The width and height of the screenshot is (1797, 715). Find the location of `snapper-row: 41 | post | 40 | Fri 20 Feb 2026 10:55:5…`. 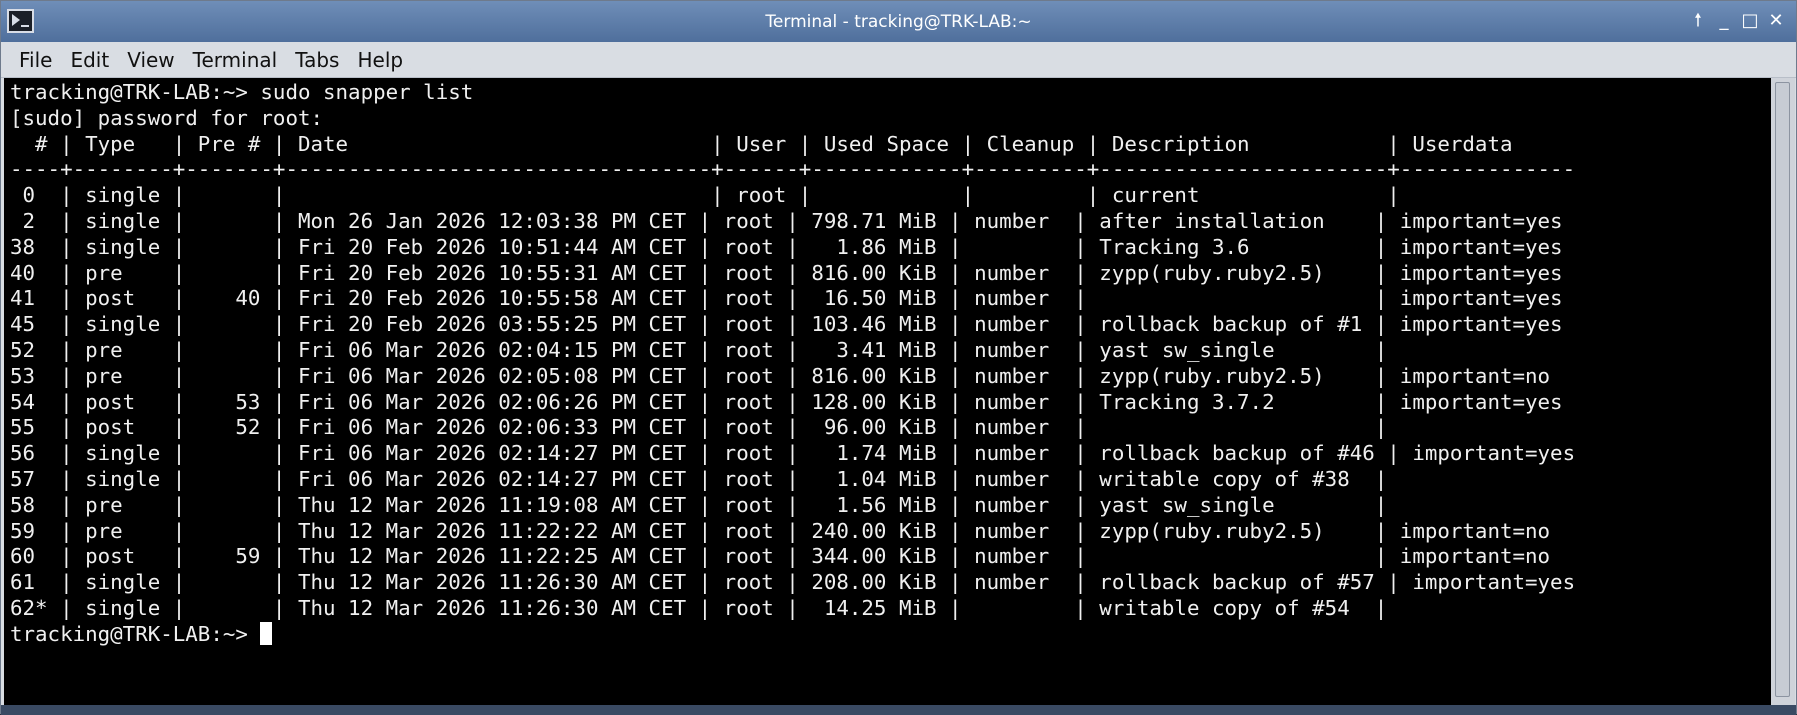

snapper-row: 41 | post | 40 | Fri 20 Feb 2026 10:55:5… is located at coordinates (786, 298).